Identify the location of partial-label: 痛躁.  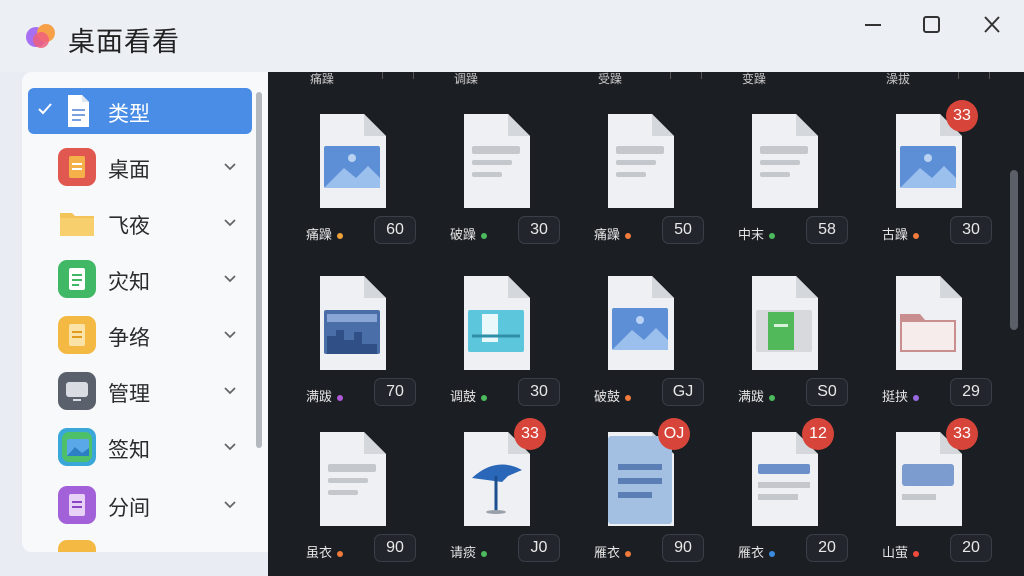
(322, 79).